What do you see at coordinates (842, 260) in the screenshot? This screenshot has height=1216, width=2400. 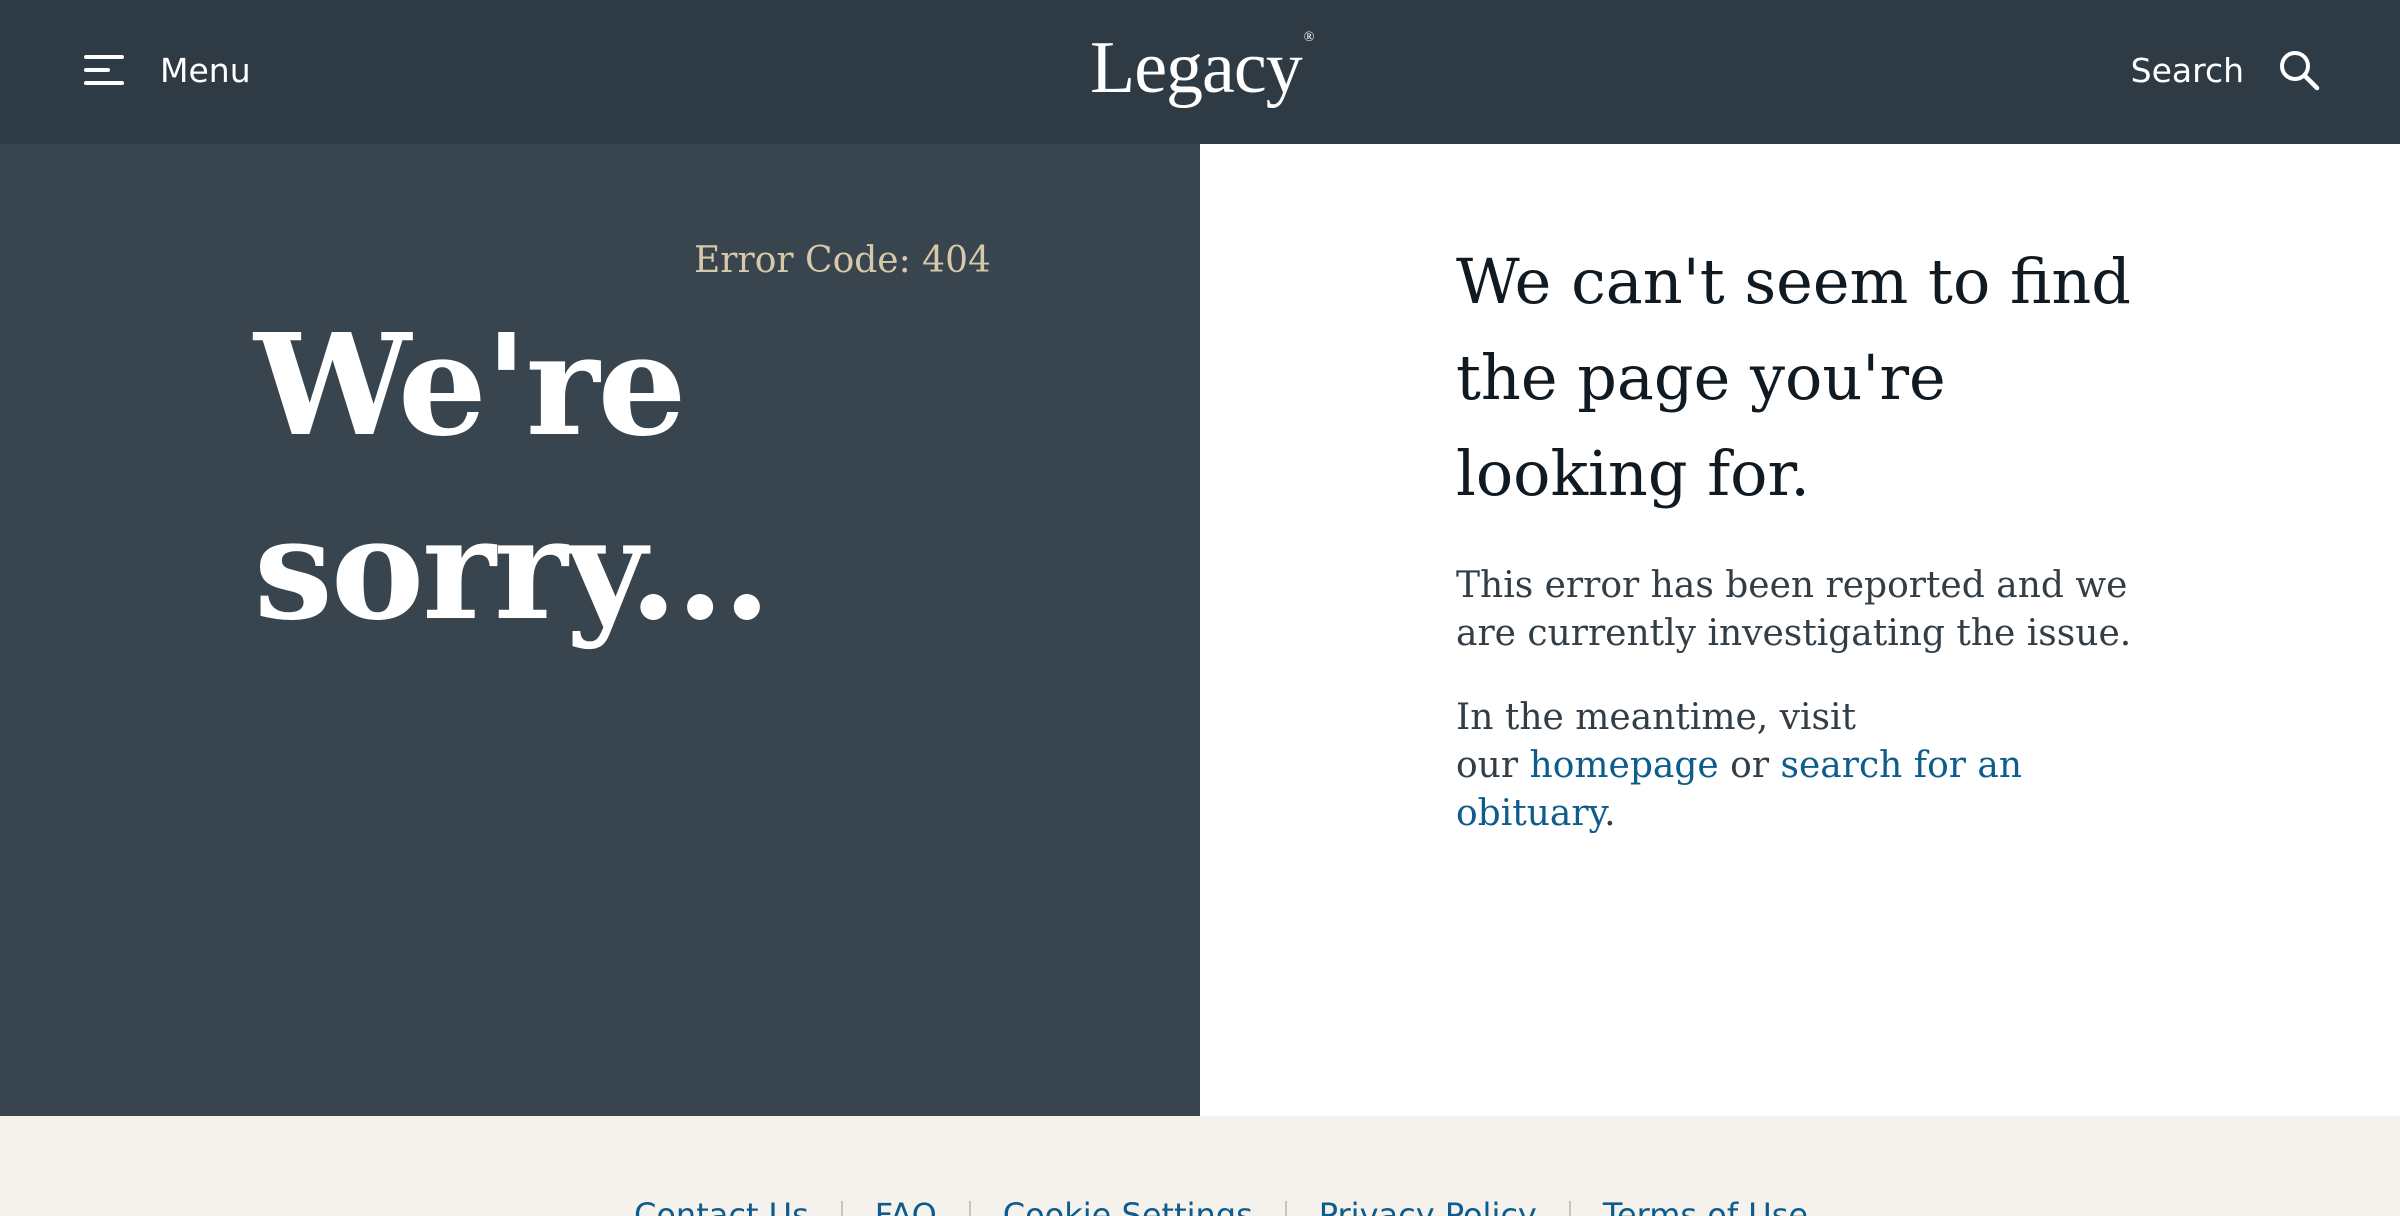 I see `error-code: Error Code: 404` at bounding box center [842, 260].